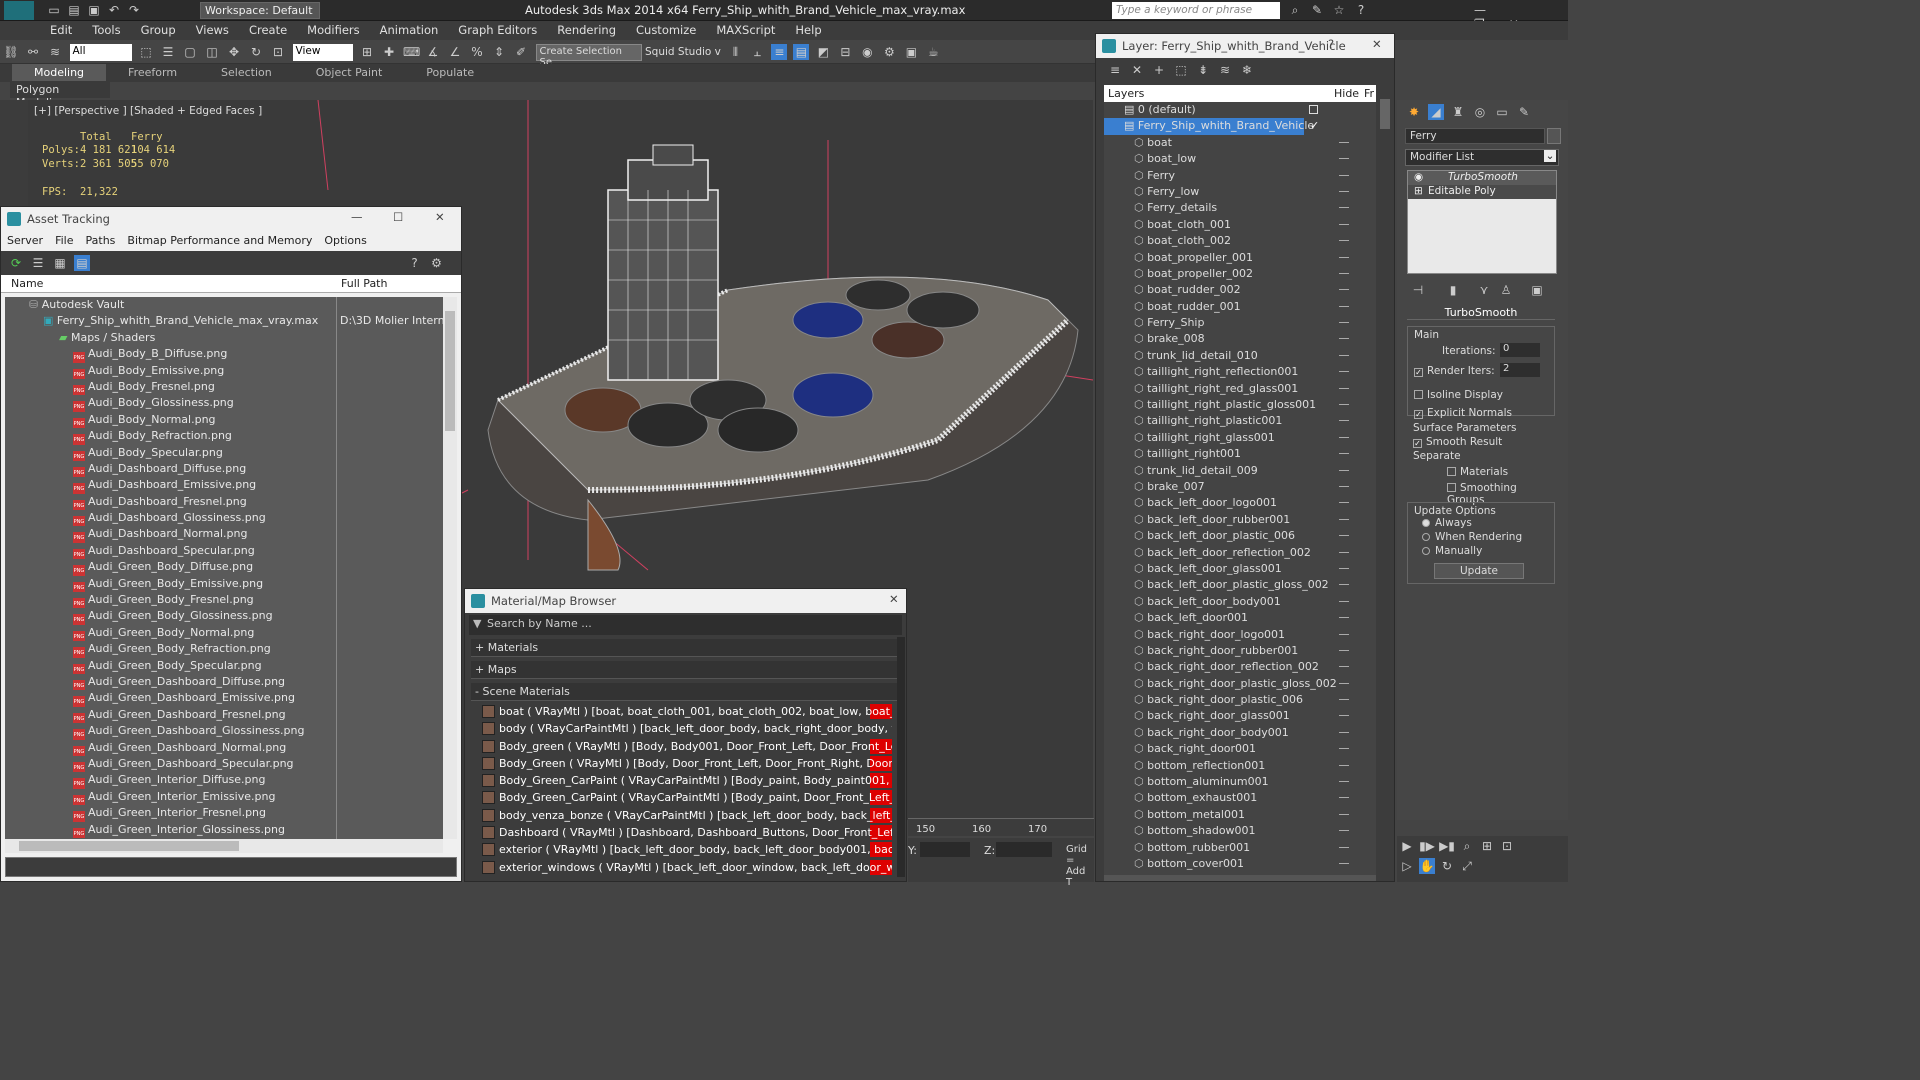 Image resolution: width=1920 pixels, height=1080 pixels. I want to click on tab-populate: Populate, so click(450, 72).